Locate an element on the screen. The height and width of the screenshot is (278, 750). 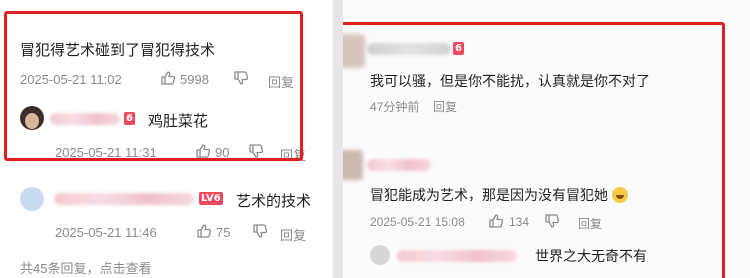
comment-text: 艺术的技术 is located at coordinates (274, 201).